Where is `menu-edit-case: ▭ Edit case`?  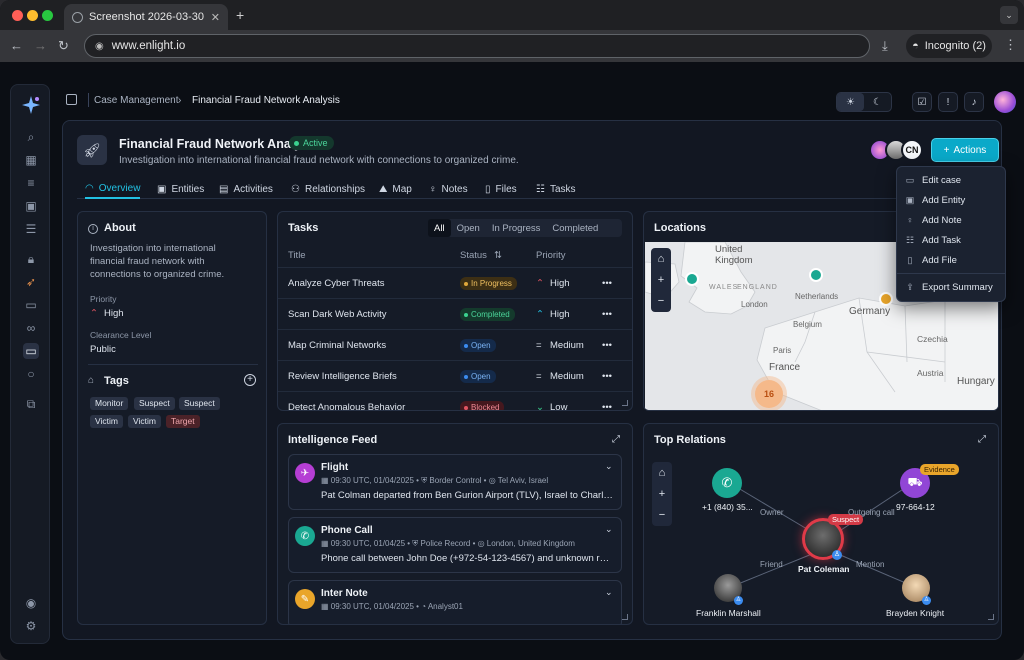 menu-edit-case: ▭ Edit case is located at coordinates (951, 180).